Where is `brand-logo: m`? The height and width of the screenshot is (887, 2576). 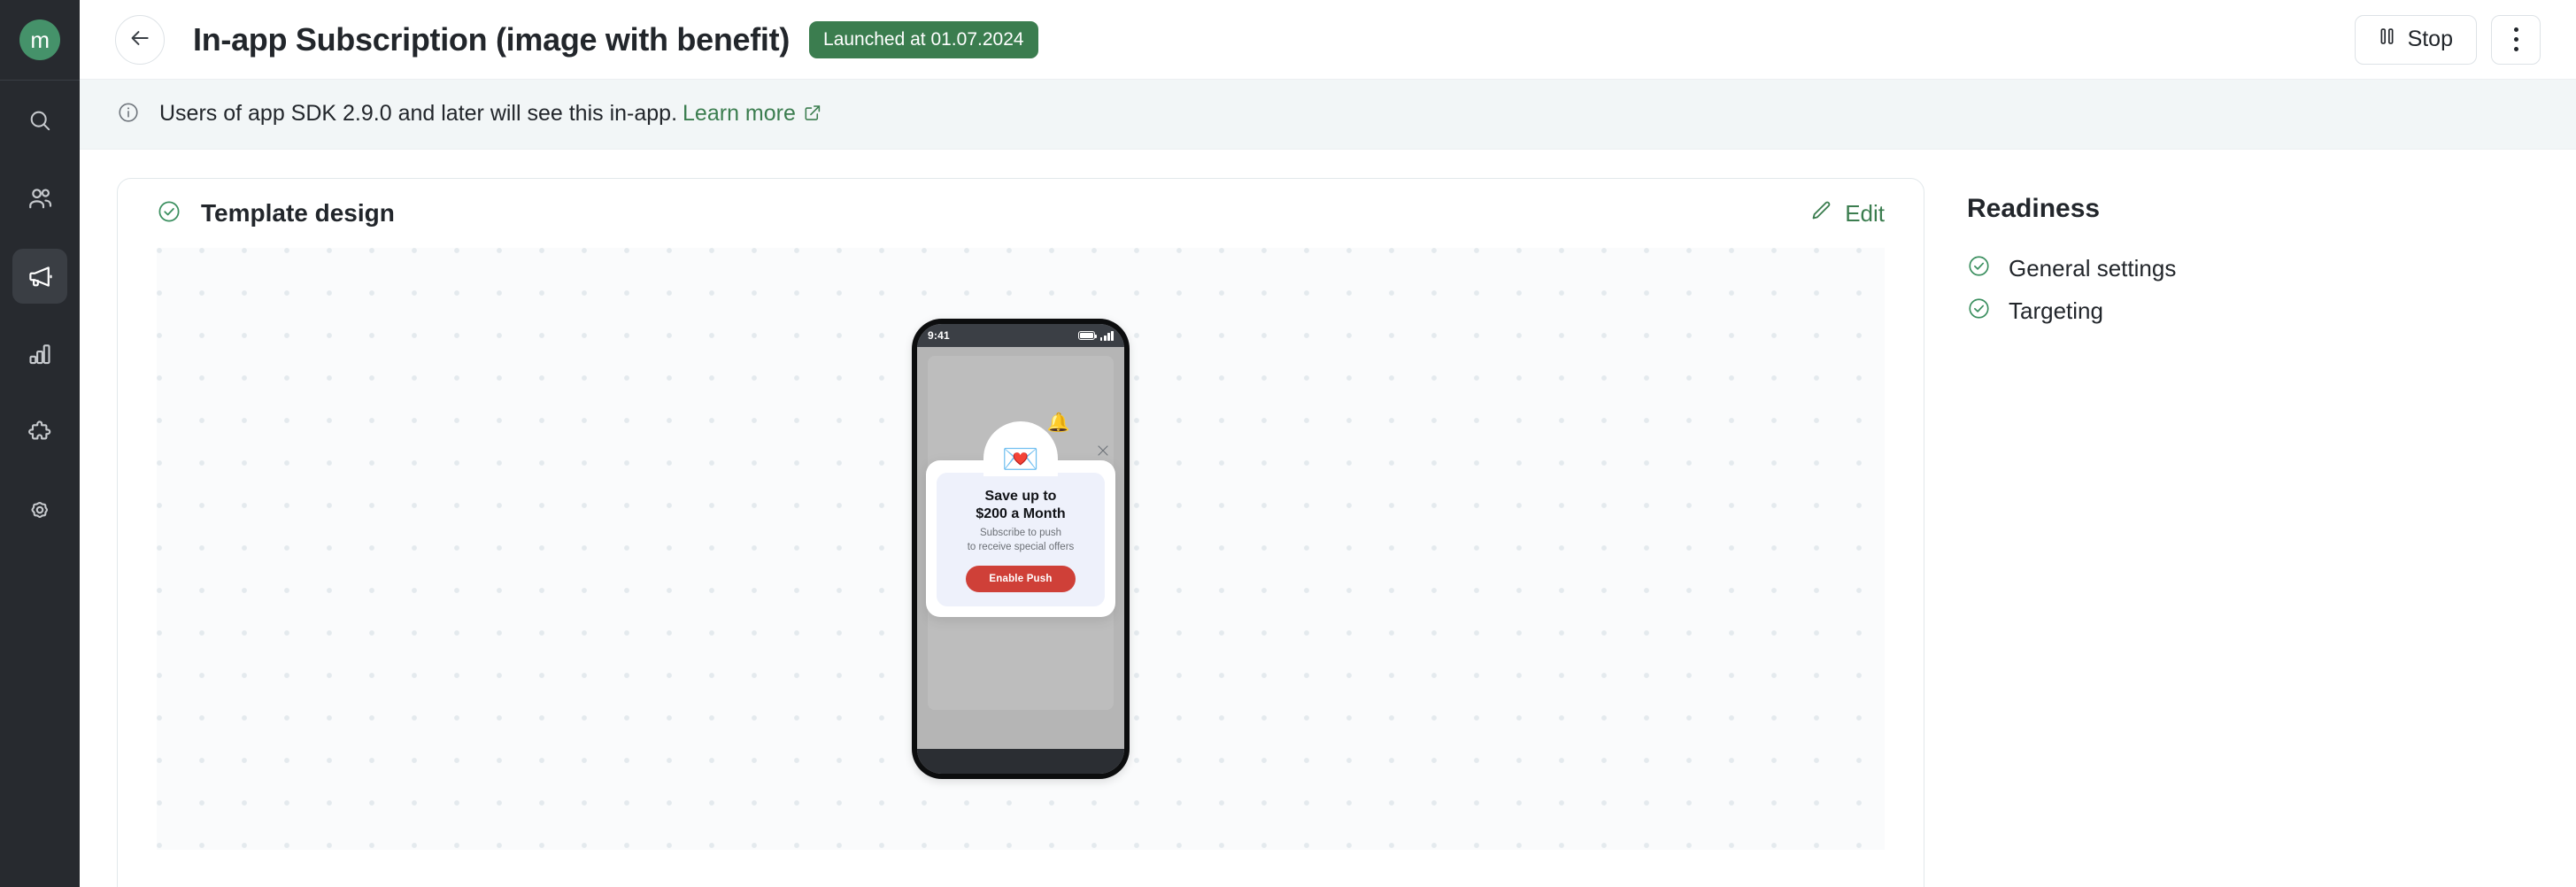 brand-logo: m is located at coordinates (40, 40).